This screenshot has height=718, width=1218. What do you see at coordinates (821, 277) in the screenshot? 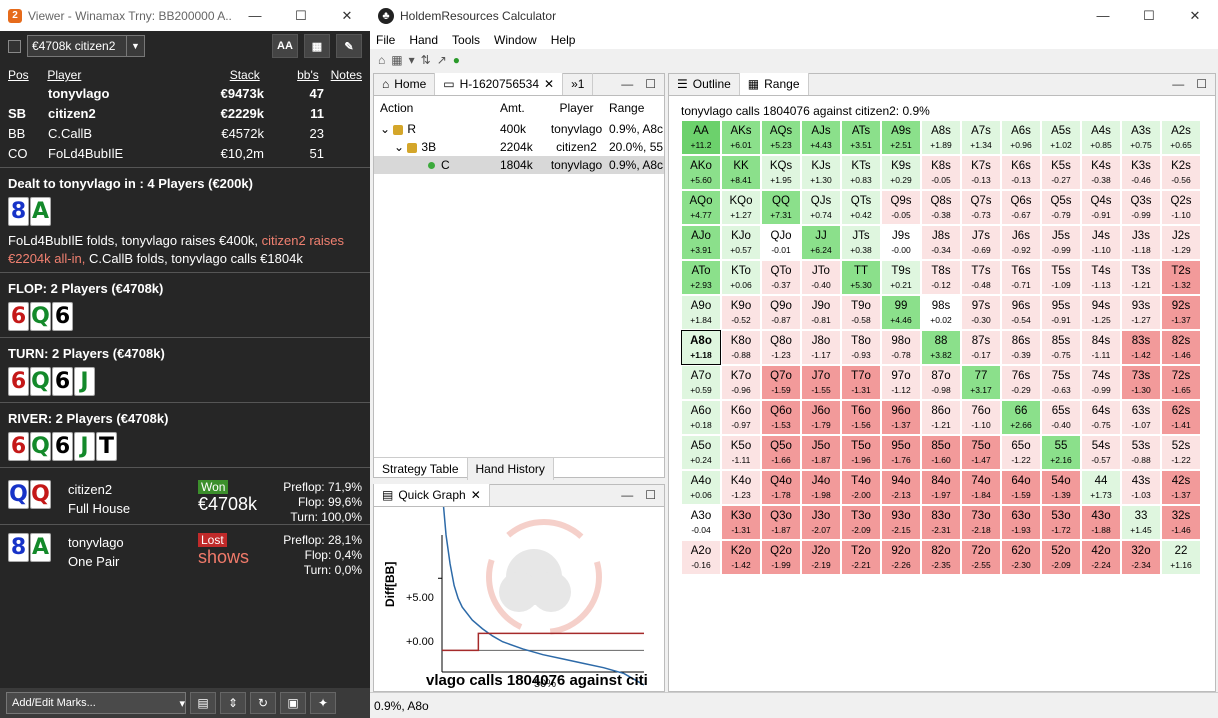
I see `range-cell-JTo: JTo -0.40` at bounding box center [821, 277].